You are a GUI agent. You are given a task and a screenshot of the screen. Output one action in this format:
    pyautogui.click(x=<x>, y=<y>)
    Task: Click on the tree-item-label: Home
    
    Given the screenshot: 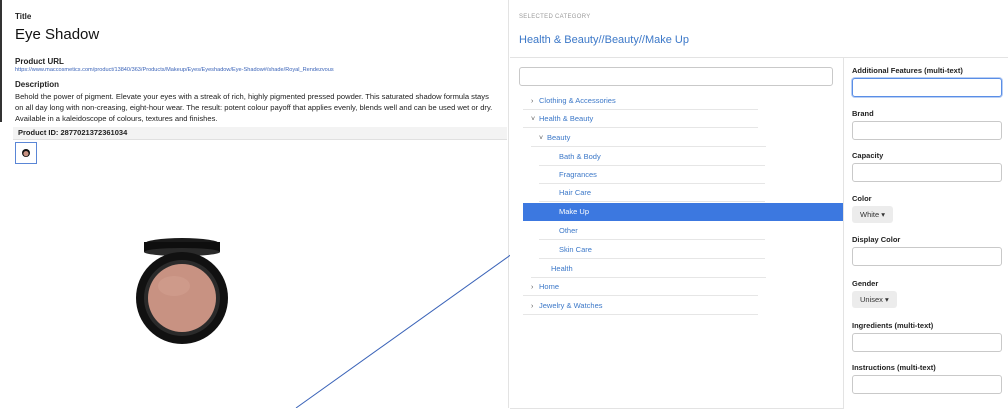 What is the action you would take?
    pyautogui.click(x=549, y=286)
    